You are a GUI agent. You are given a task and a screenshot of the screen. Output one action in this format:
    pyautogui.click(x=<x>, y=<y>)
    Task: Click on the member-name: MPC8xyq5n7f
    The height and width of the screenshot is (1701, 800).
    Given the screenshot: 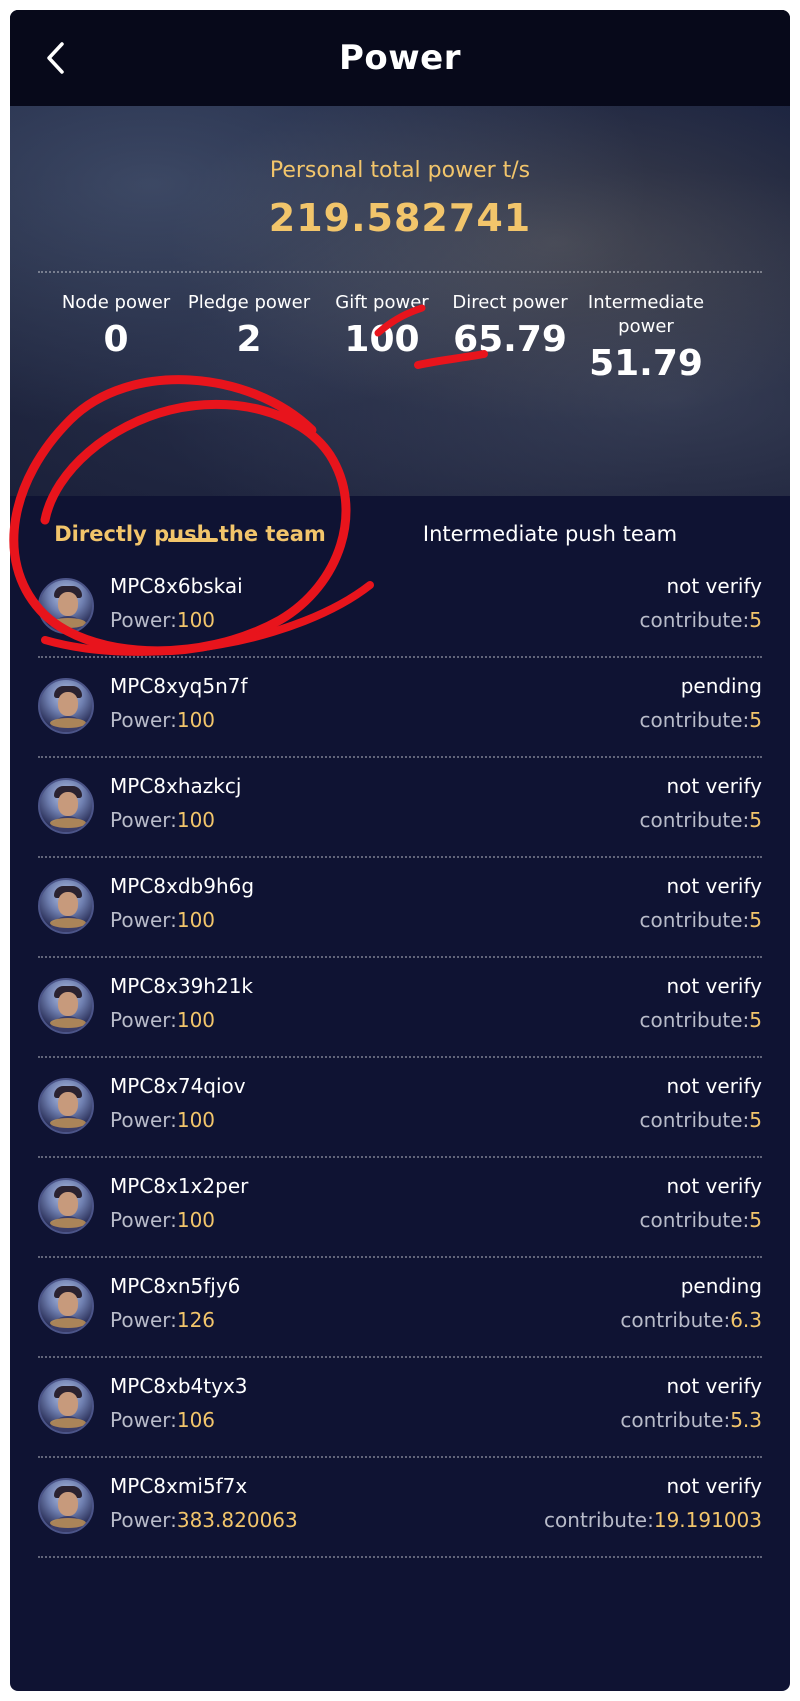 What is the action you would take?
    pyautogui.click(x=179, y=686)
    